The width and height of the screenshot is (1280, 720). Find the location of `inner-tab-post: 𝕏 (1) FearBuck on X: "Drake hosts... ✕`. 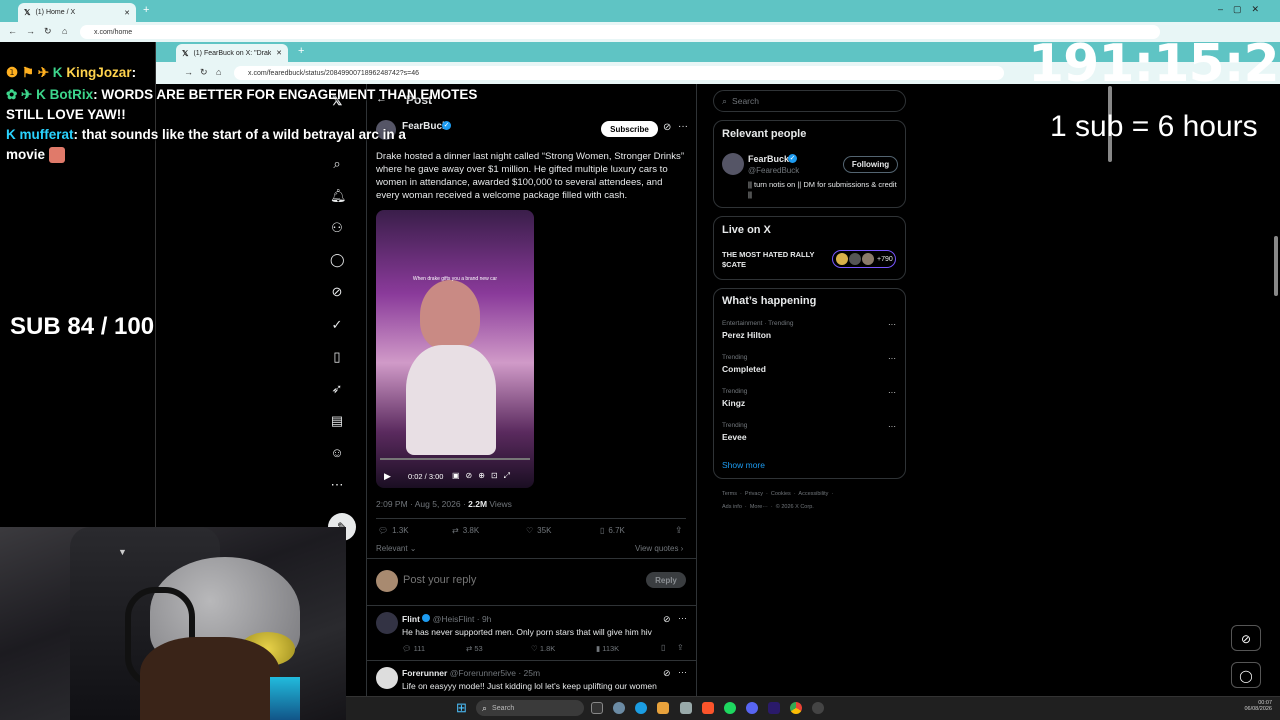

inner-tab-post: 𝕏 (1) FearBuck on X: "Drake hosts... ✕ is located at coordinates (232, 53).